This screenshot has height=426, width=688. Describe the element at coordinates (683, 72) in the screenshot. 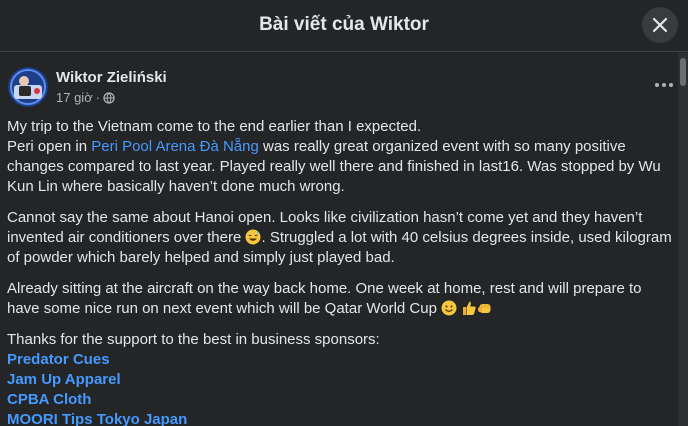

I see `scrollbar-thumb` at that location.